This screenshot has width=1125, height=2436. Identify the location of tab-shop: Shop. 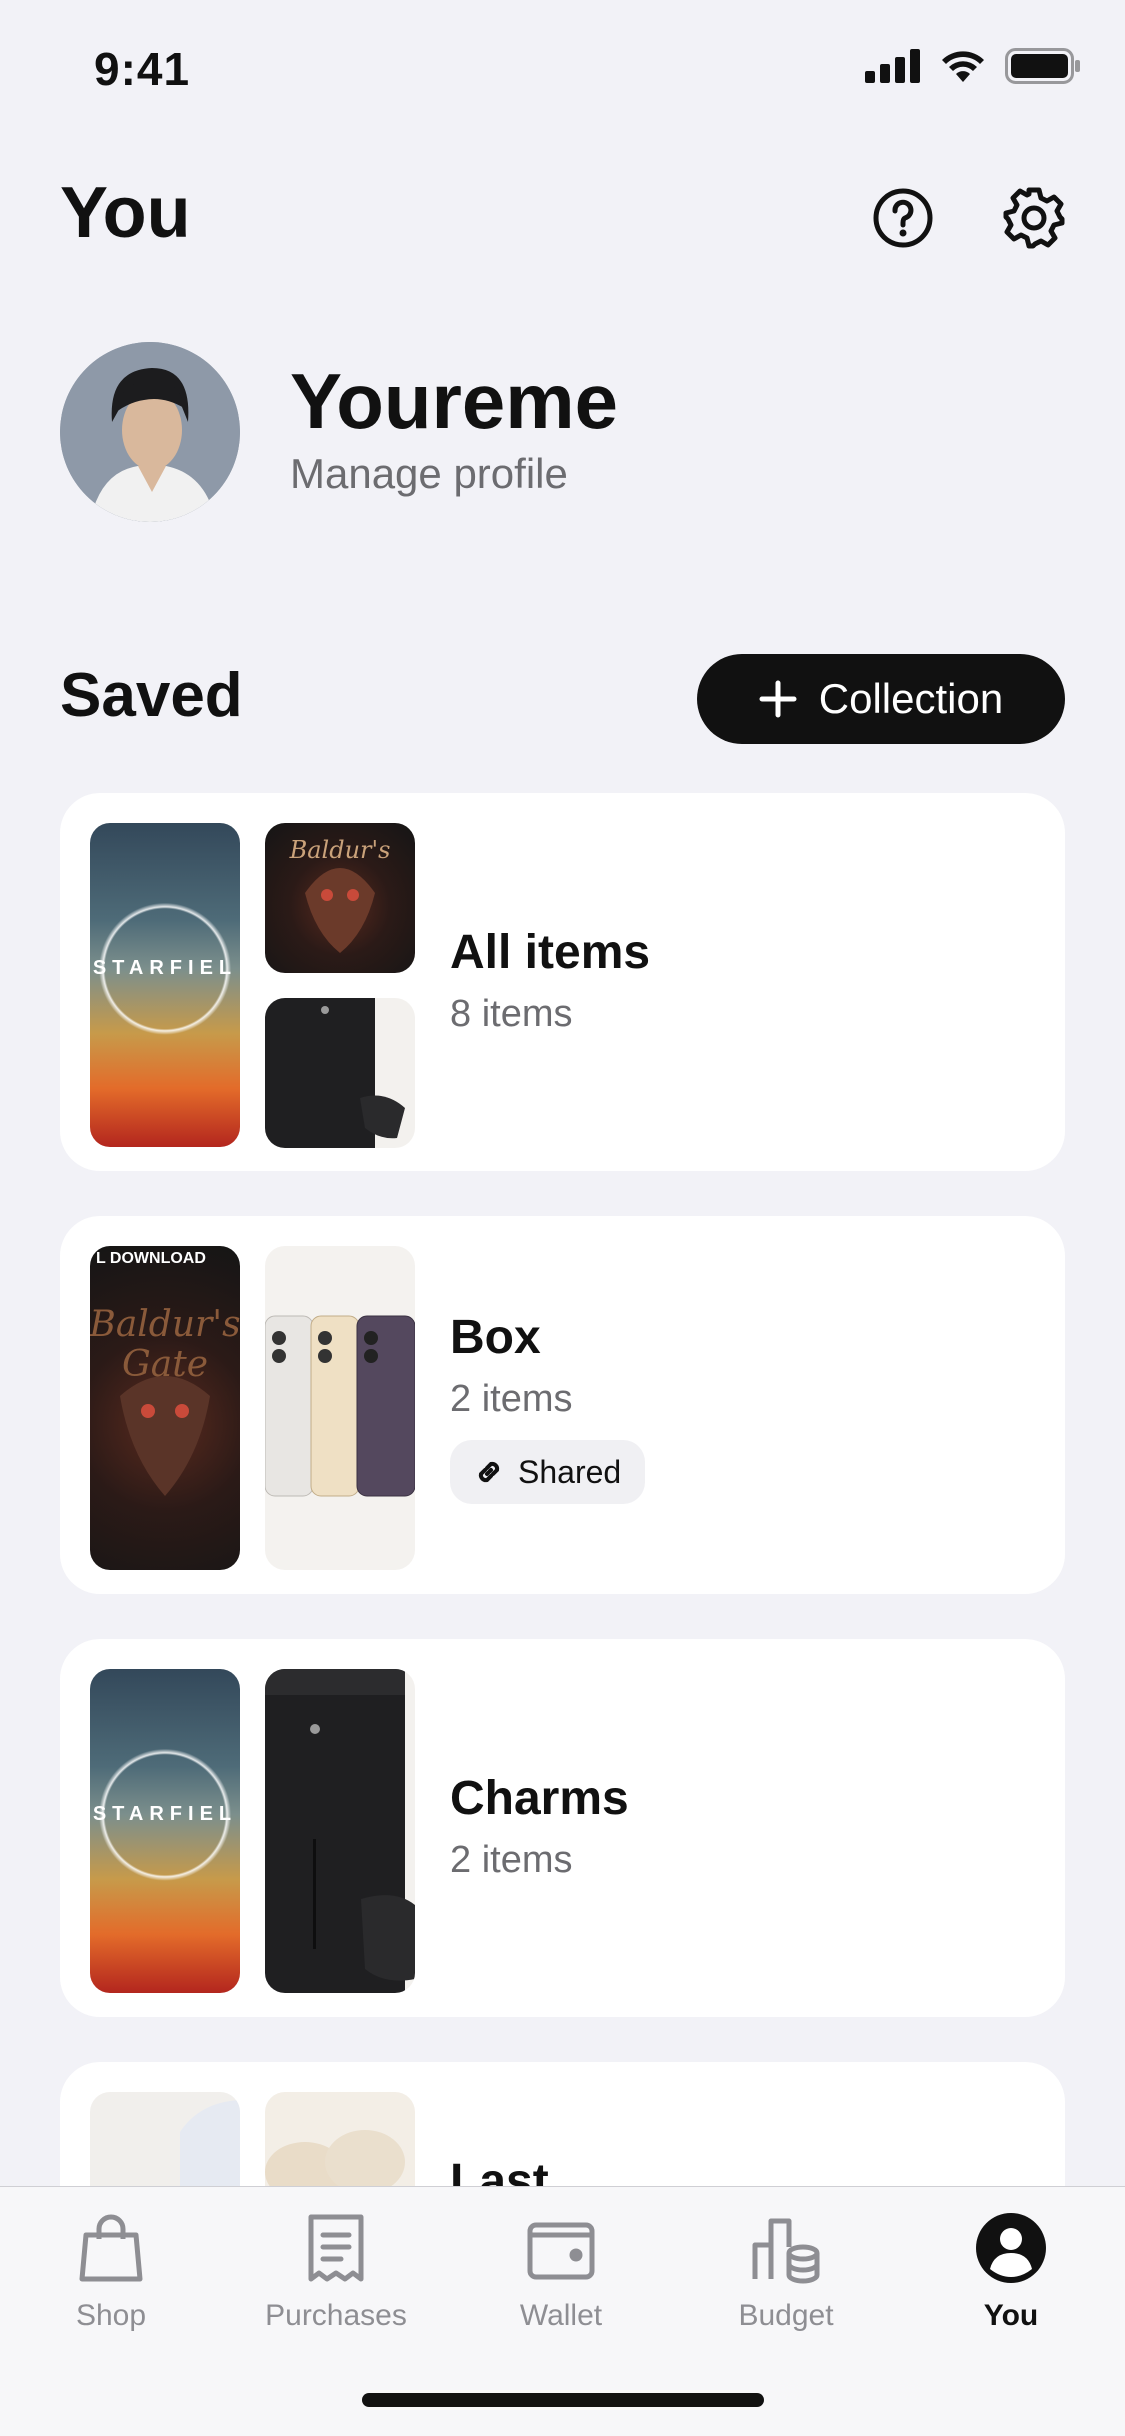
(111, 2272).